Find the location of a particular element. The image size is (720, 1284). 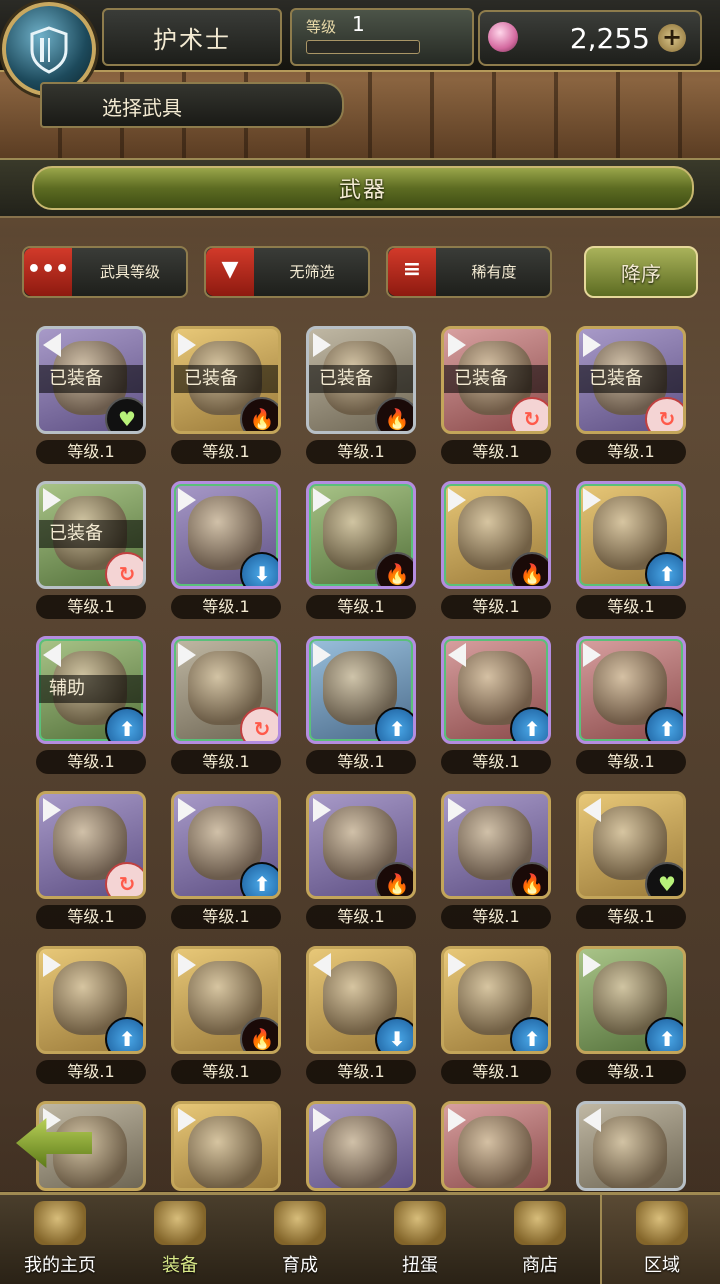

rarity-sort: ≡ 稀有度 is located at coordinates (469, 272).